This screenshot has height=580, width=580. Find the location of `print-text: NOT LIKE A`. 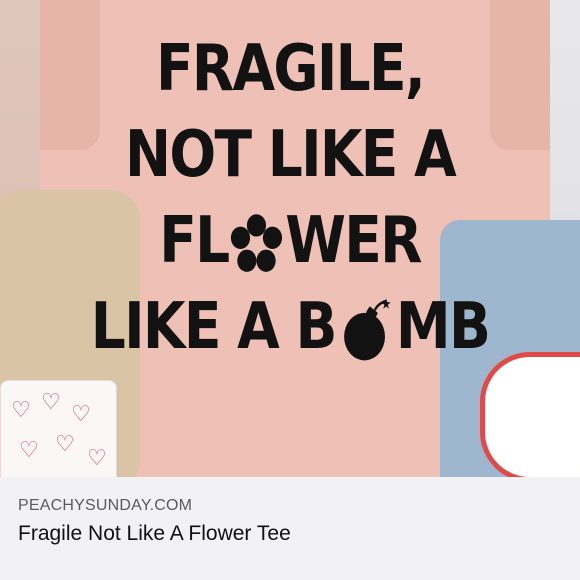

print-text: NOT LIKE A is located at coordinates (291, 155).